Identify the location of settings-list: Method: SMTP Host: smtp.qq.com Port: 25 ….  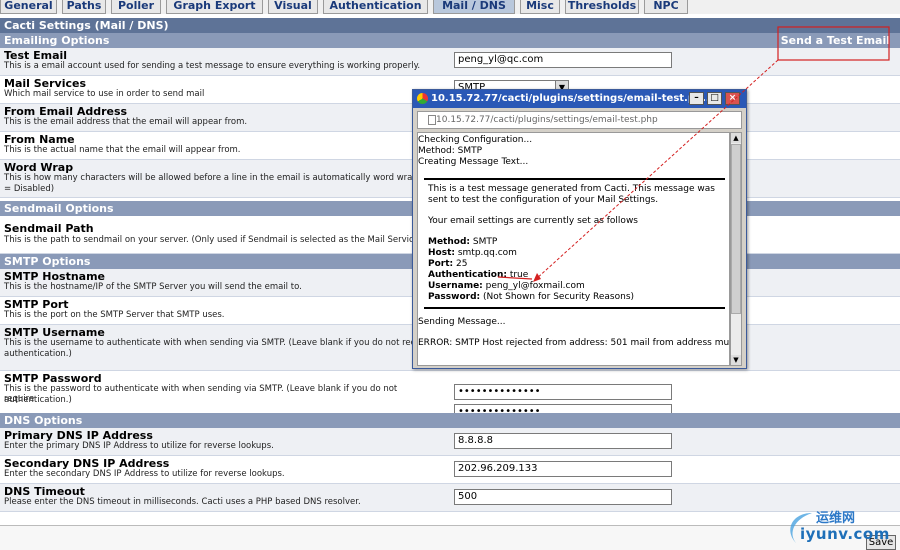
(574, 270).